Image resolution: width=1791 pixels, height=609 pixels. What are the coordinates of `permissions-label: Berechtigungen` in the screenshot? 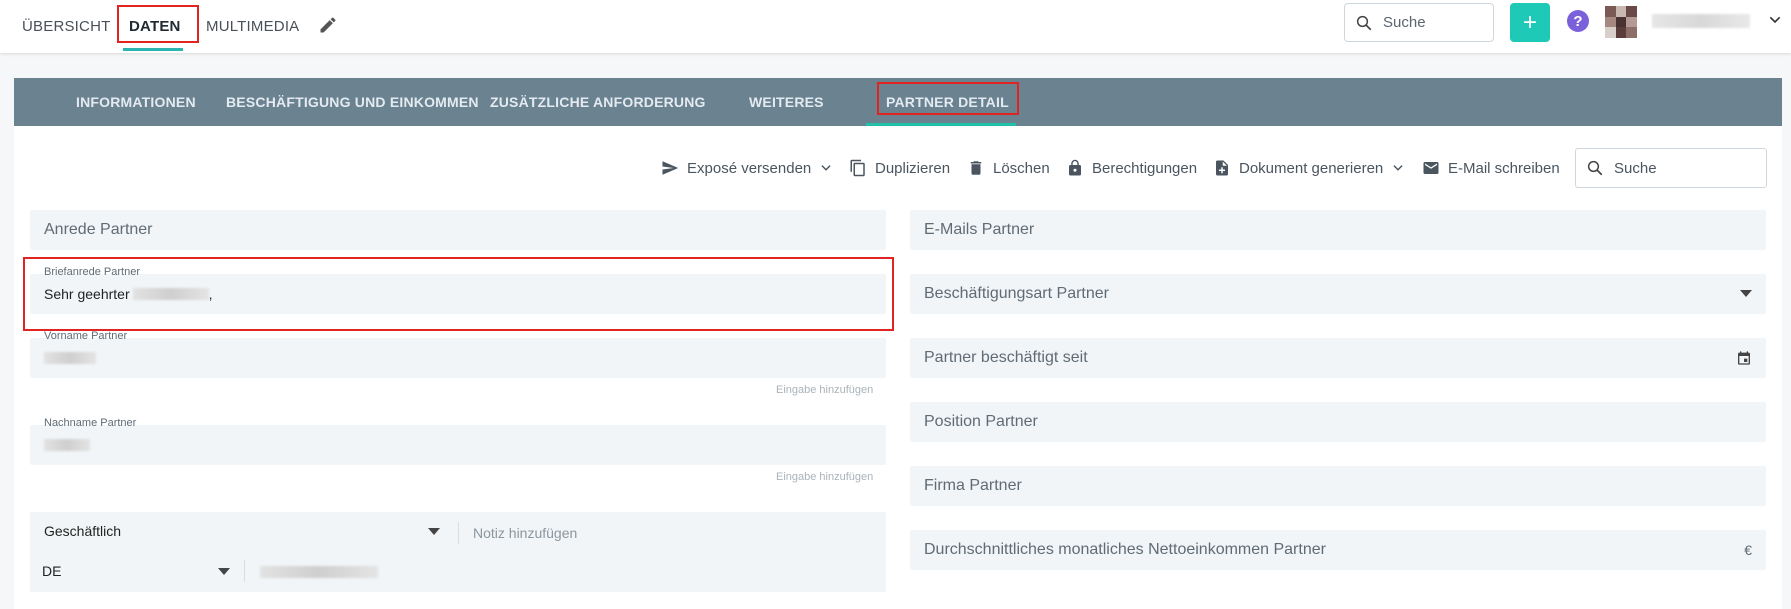 It's located at (1145, 168).